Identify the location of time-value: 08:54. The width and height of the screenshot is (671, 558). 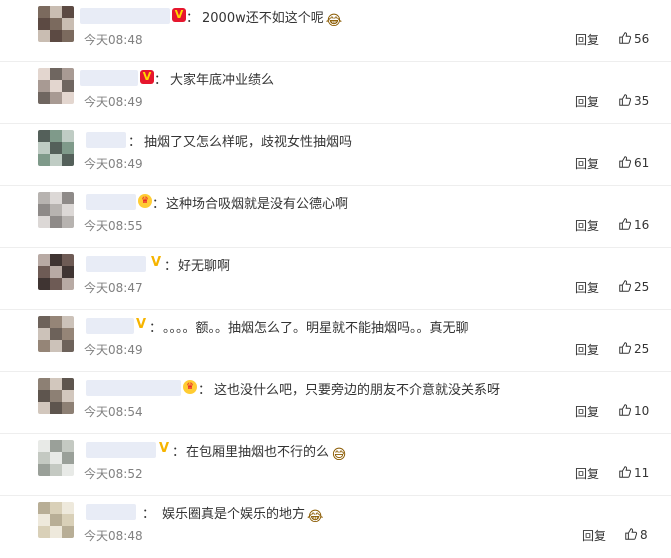
(125, 412).